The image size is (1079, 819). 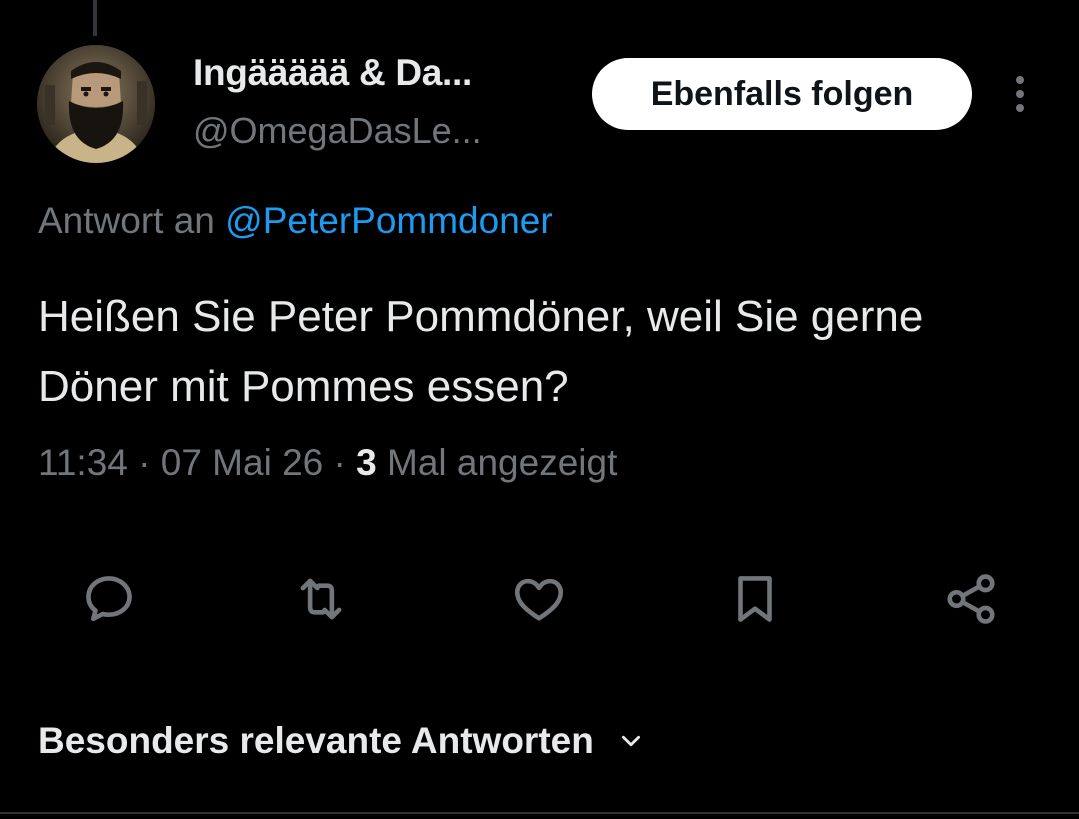 I want to click on replies-sort-label: Besonders relevante Antworten, so click(x=316, y=740).